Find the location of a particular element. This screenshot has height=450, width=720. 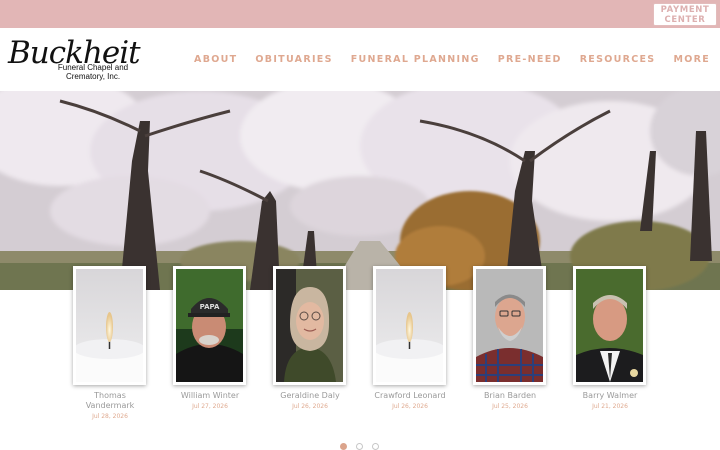

payment-center-button: PAYMENT CENTER is located at coordinates (685, 14).